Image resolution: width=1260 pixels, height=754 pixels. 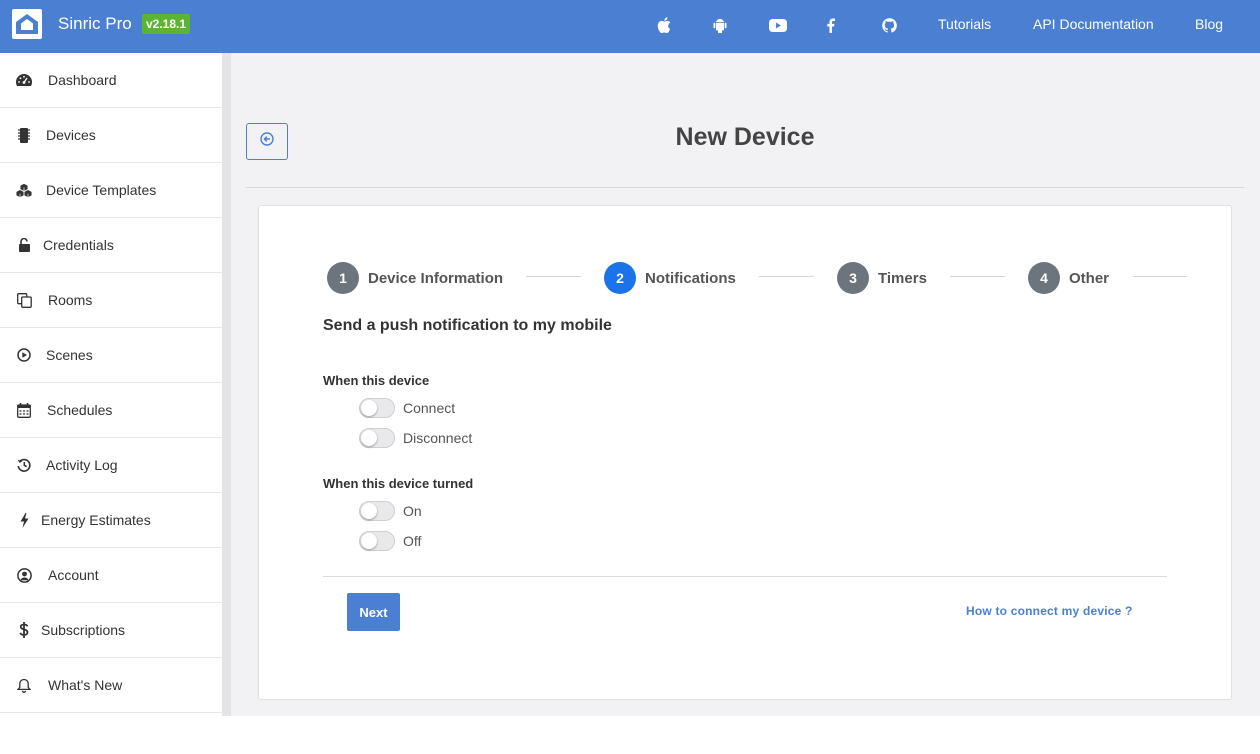 I want to click on sidebar-item-scenes: Scenes, so click(x=111, y=355).